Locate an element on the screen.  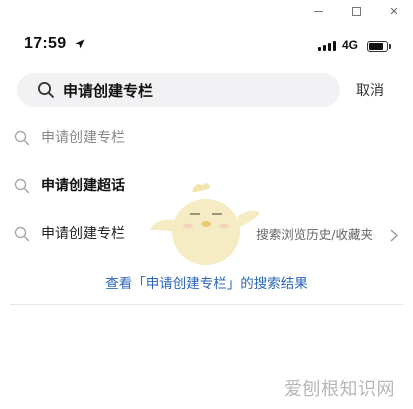
maximize-button is located at coordinates (356, 11).